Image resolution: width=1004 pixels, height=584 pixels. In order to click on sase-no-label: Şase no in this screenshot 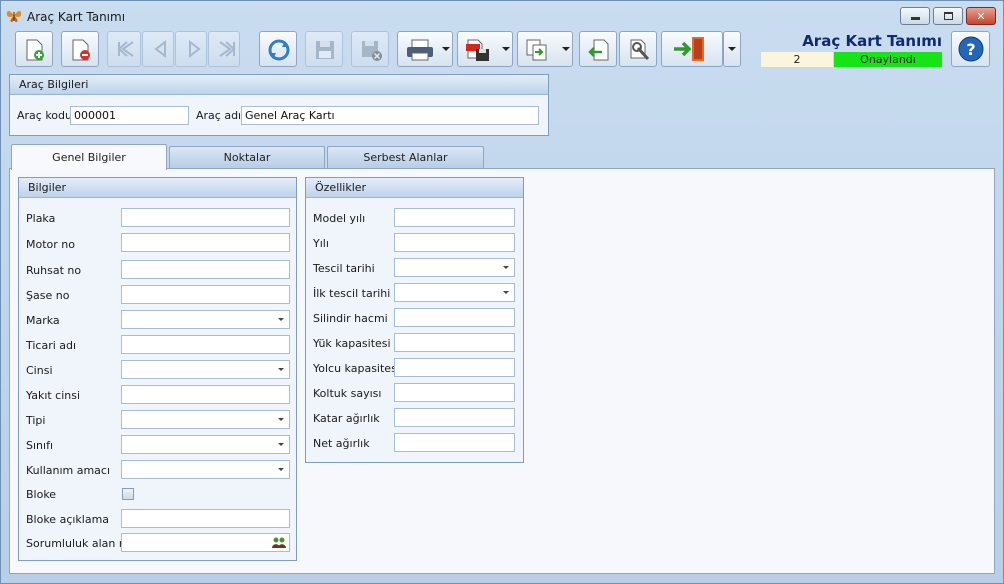, I will do `click(48, 295)`.